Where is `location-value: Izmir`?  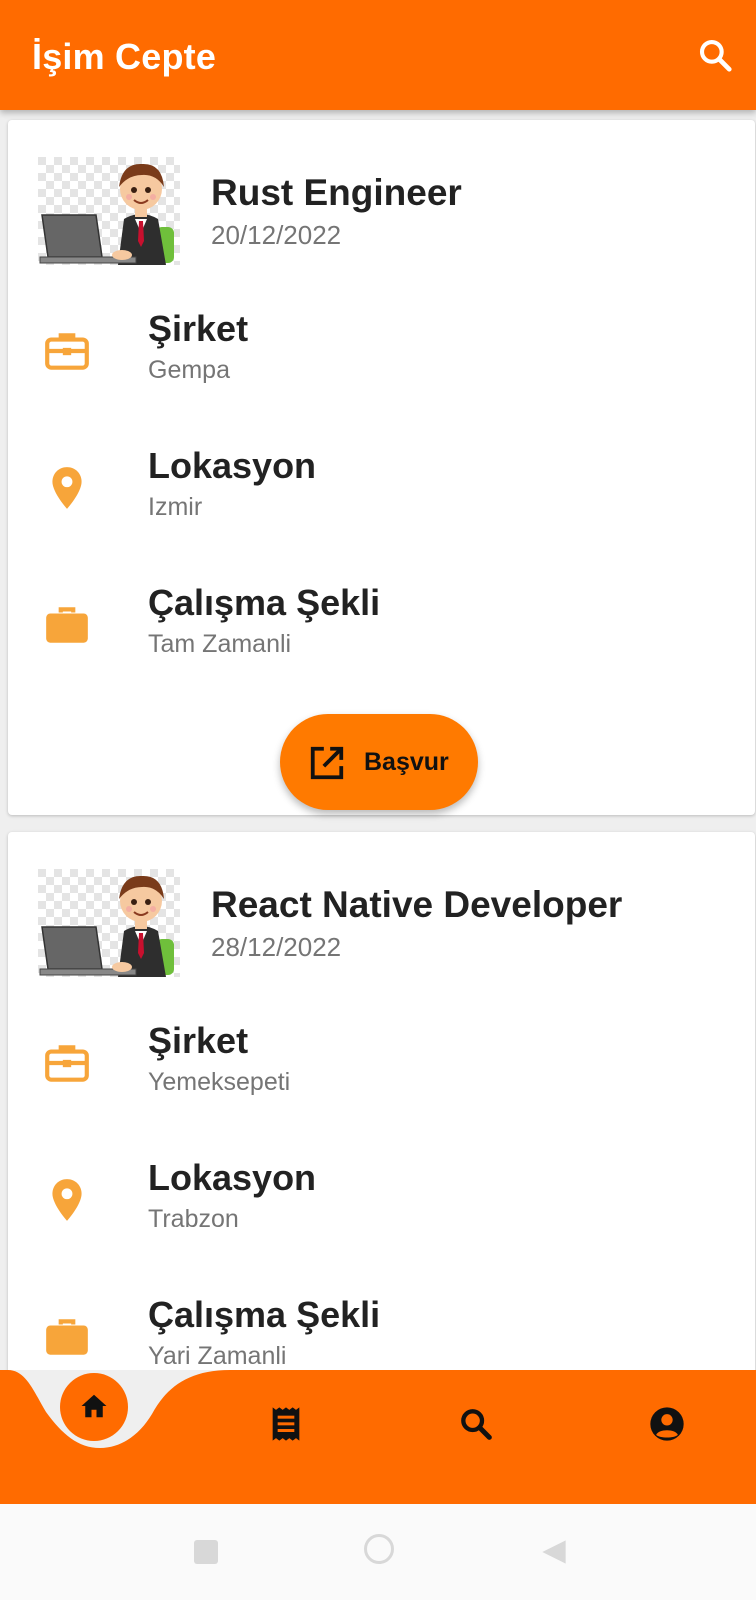
location-value: Izmir is located at coordinates (175, 507).